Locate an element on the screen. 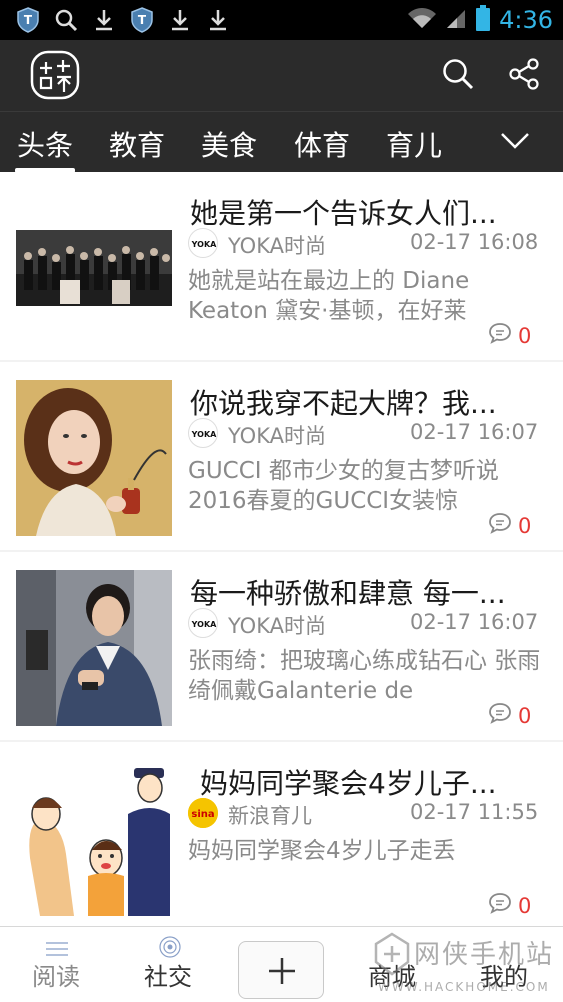 Image resolution: width=563 pixels, height=1002 pixels. menu-lines-icon is located at coordinates (57, 949).